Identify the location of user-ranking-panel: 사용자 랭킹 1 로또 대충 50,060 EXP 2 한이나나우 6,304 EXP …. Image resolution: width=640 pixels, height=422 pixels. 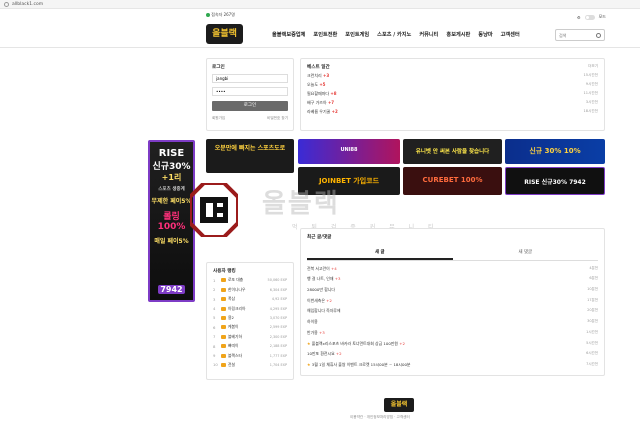
(250, 321).